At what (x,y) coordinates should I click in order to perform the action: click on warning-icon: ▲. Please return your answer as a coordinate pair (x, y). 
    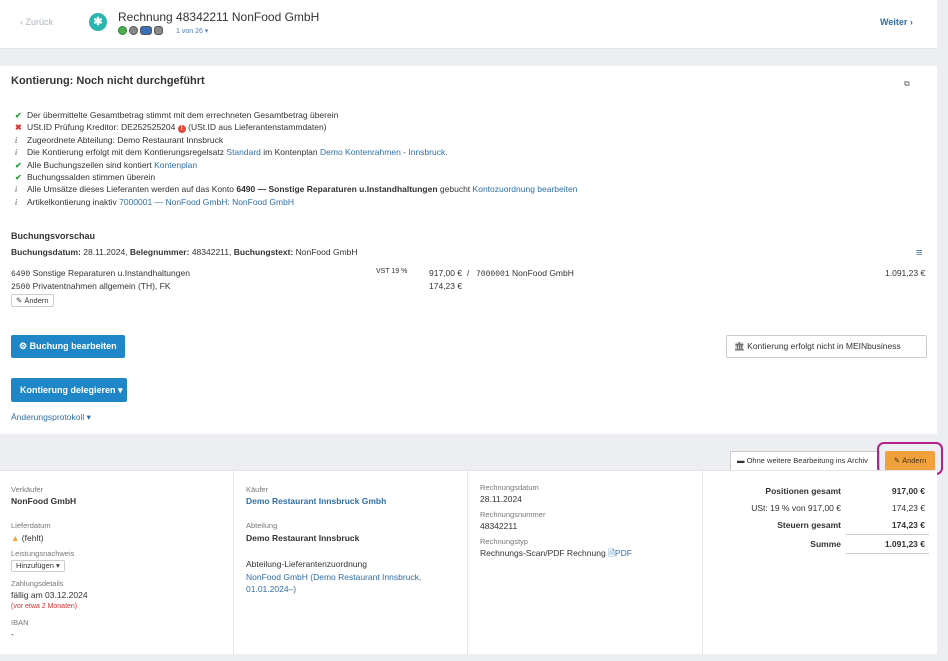
    Looking at the image, I should click on (15, 538).